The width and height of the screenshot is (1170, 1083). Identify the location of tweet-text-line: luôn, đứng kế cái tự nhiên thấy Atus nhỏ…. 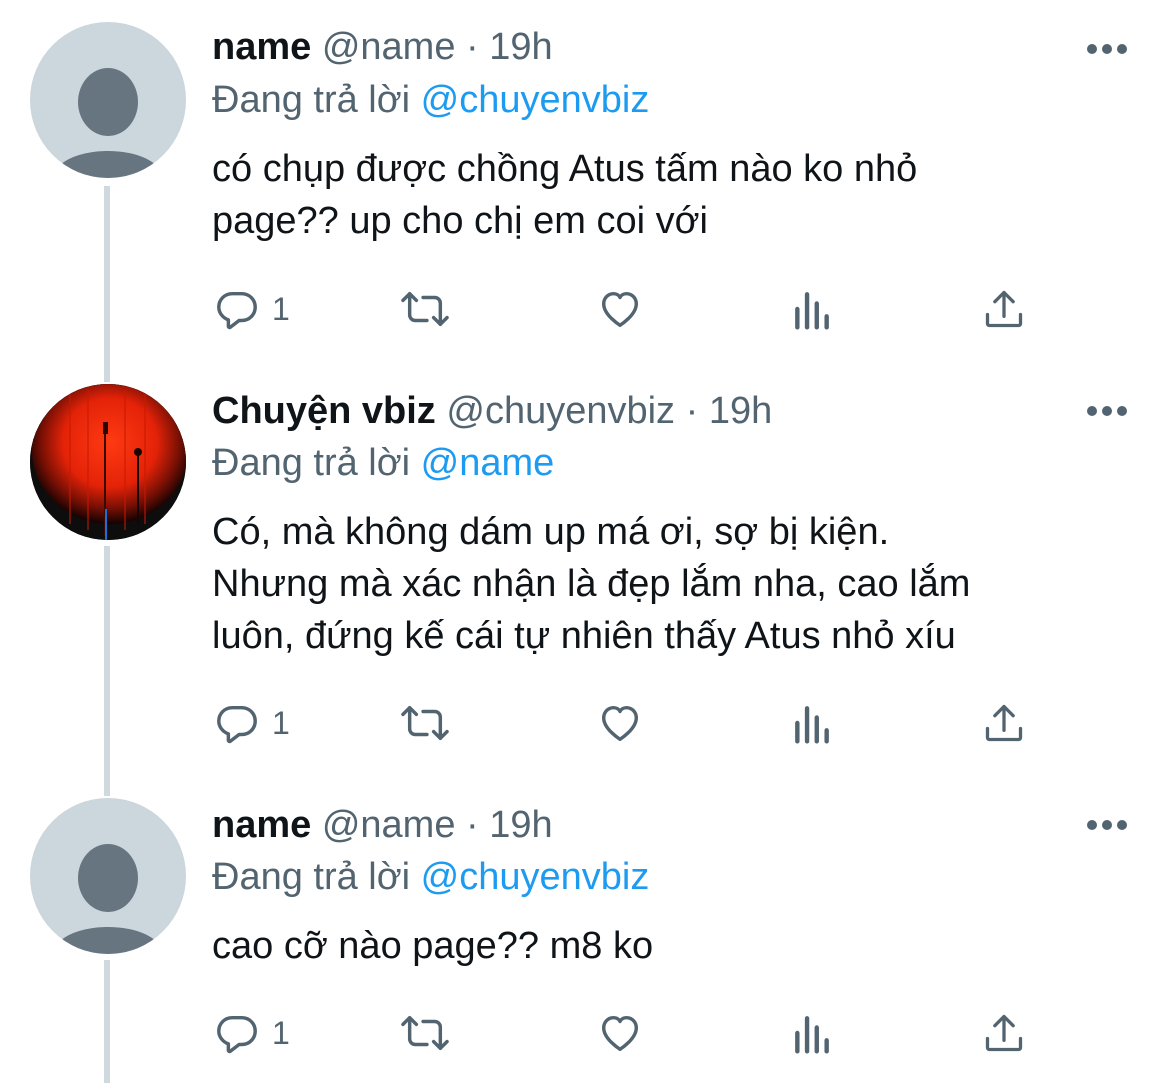
(584, 636).